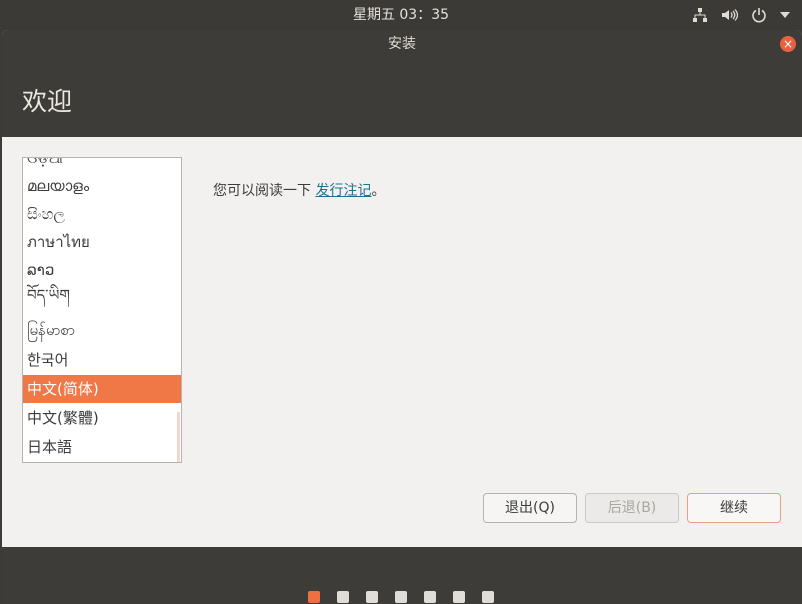 This screenshot has height=604, width=802. Describe the element at coordinates (741, 15) in the screenshot. I see `system-tray` at that location.